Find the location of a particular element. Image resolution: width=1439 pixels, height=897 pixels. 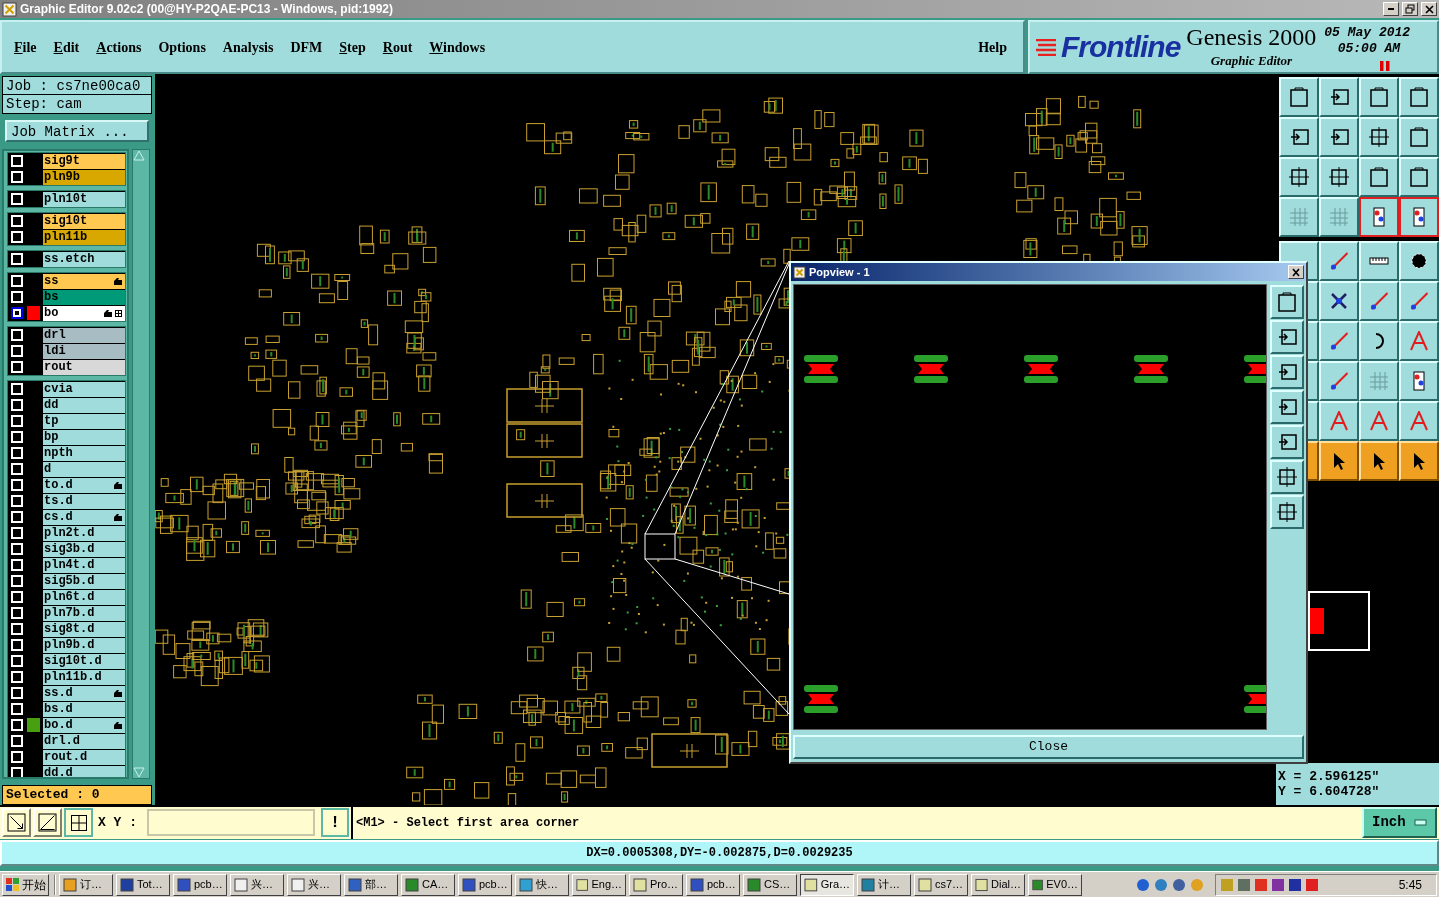

layer-item: drl.d is located at coordinates (84, 741).